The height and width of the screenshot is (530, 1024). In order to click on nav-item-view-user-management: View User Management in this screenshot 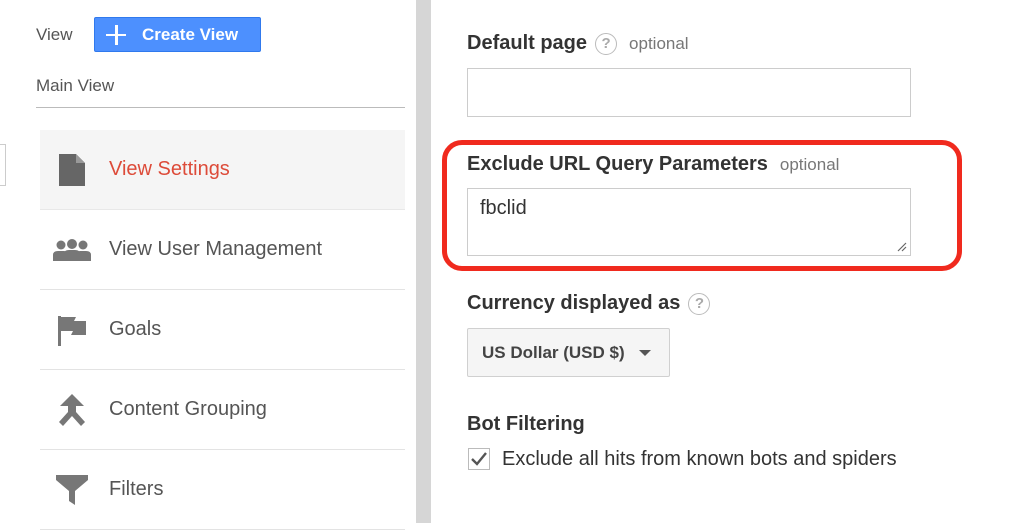, I will do `click(222, 250)`.